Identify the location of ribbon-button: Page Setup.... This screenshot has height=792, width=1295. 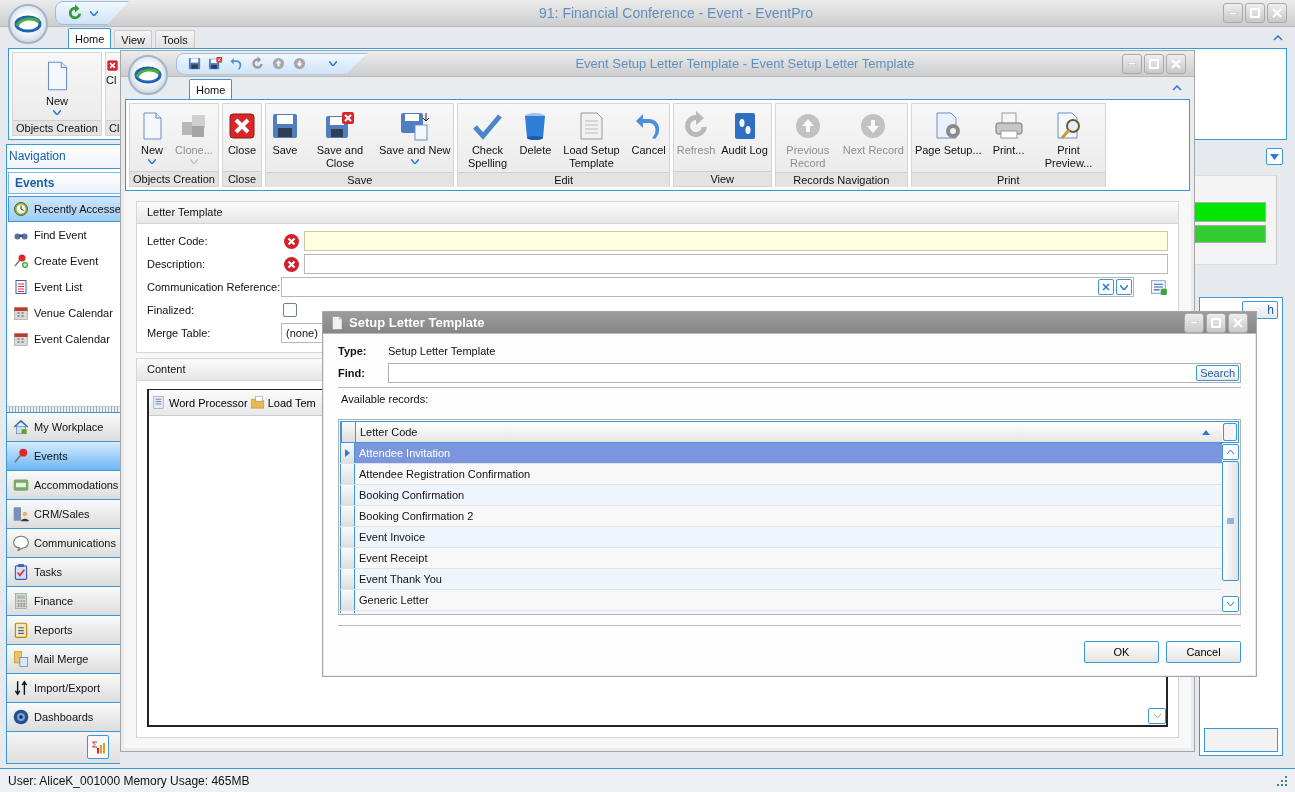
(948, 133).